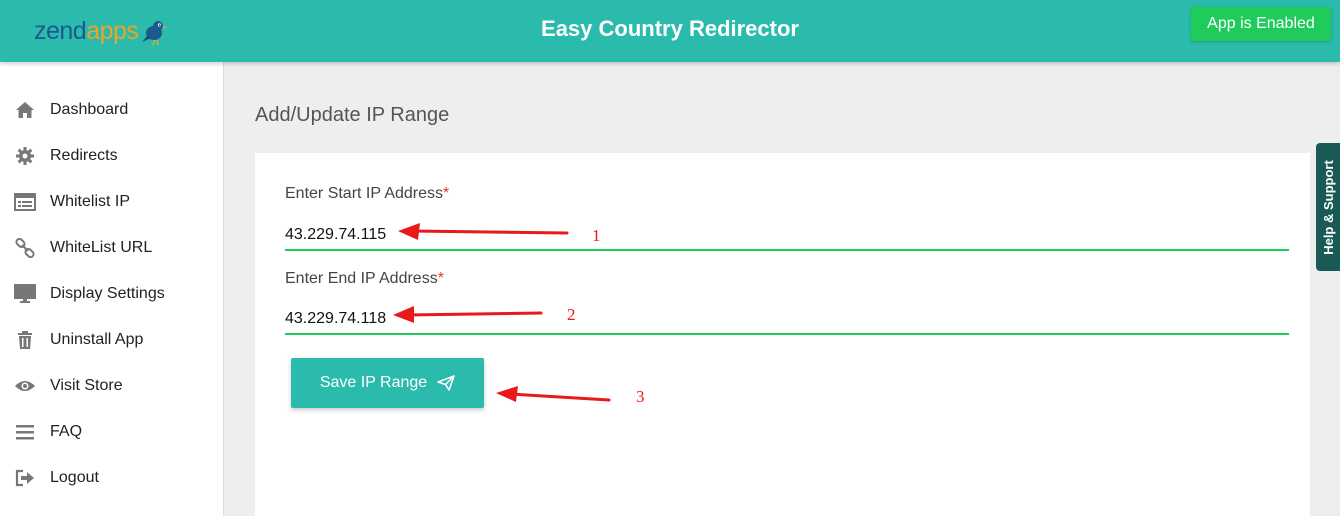 The height and width of the screenshot is (516, 1340). I want to click on sidebar-item-display-settings: Display Settings, so click(112, 294).